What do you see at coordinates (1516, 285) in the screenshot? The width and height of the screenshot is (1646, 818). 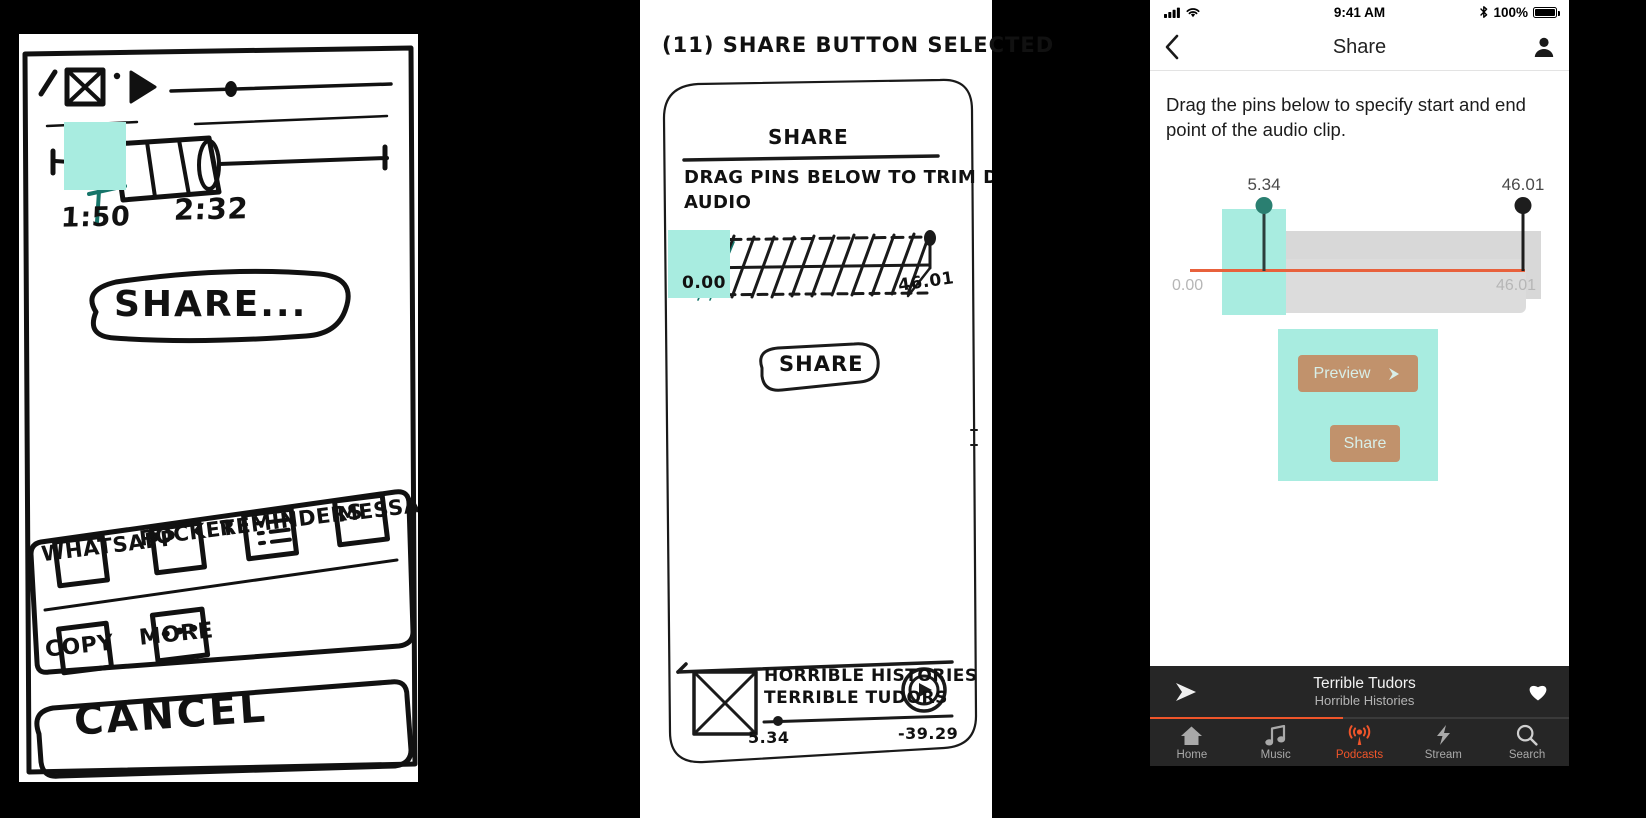 I see `slider-max-label: 46.01` at bounding box center [1516, 285].